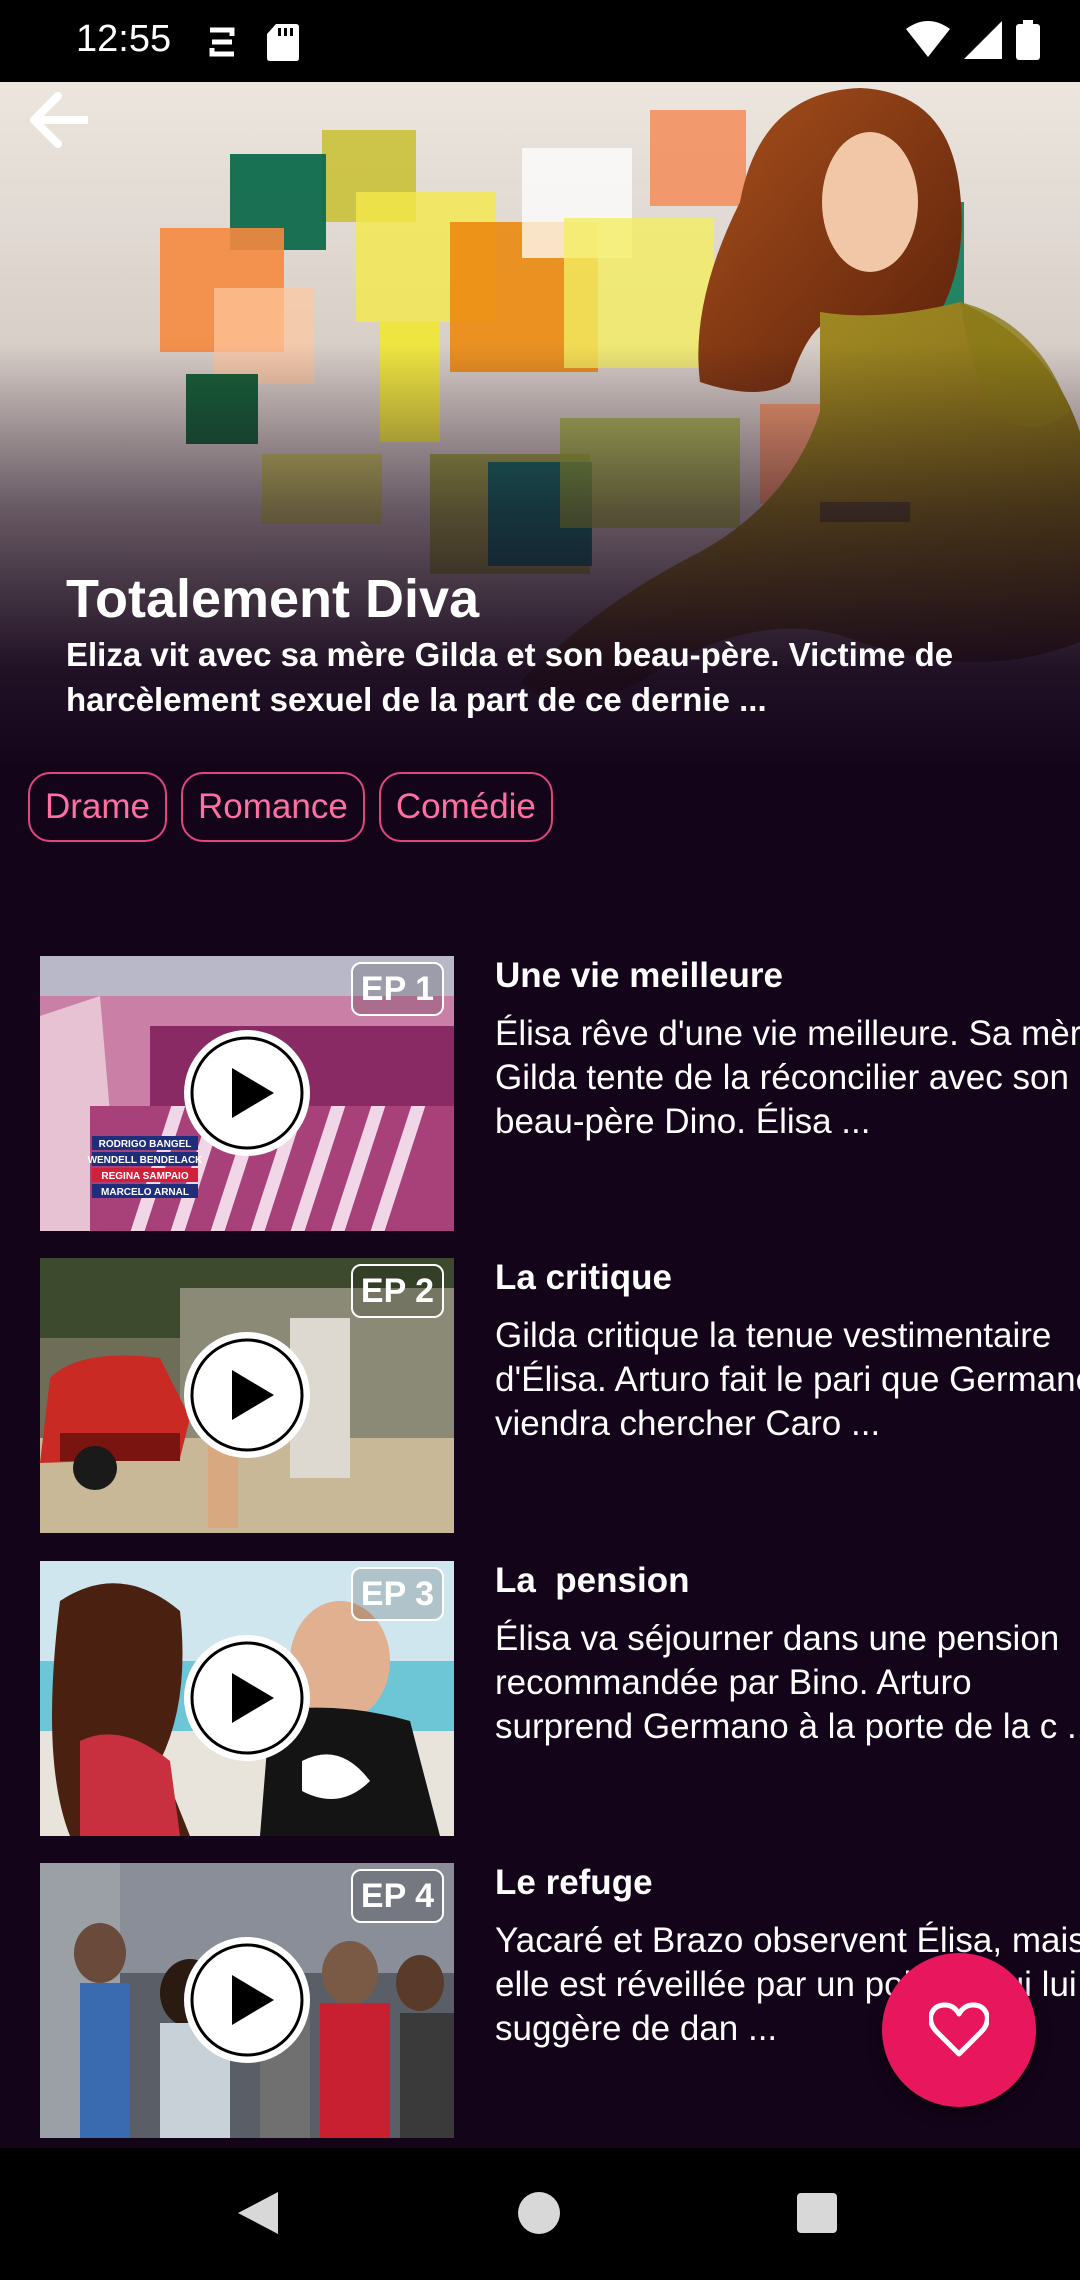  Describe the element at coordinates (639, 975) in the screenshot. I see `episode-title: Une vie meilleure` at that location.